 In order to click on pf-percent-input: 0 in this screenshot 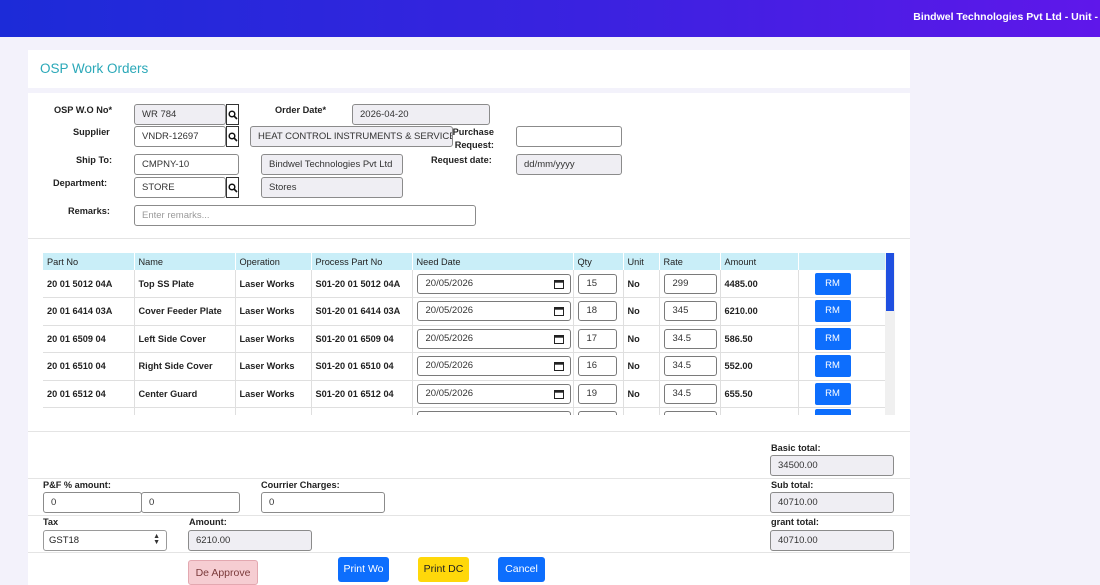, I will do `click(92, 502)`.